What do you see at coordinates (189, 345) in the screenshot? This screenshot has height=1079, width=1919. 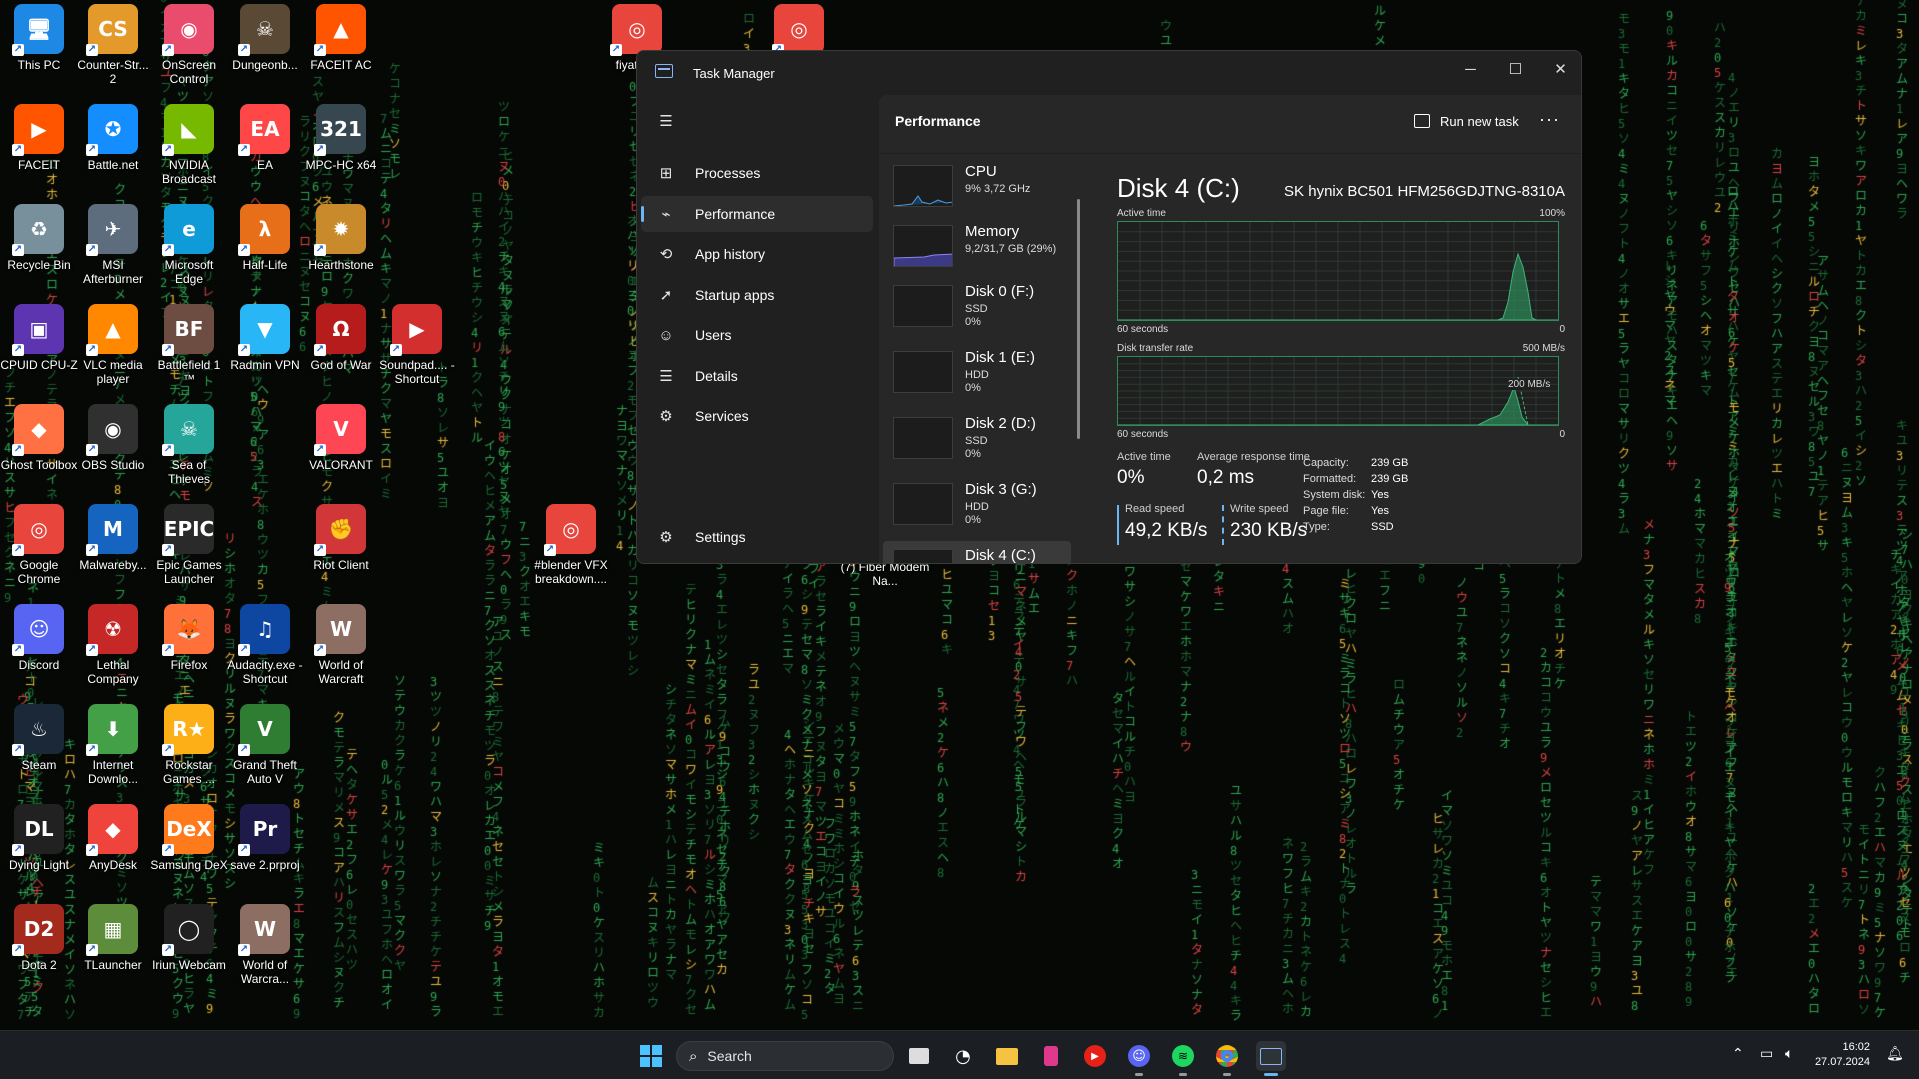 I see `desktop-icon: BF ↗ Battlefield 1 ™` at bounding box center [189, 345].